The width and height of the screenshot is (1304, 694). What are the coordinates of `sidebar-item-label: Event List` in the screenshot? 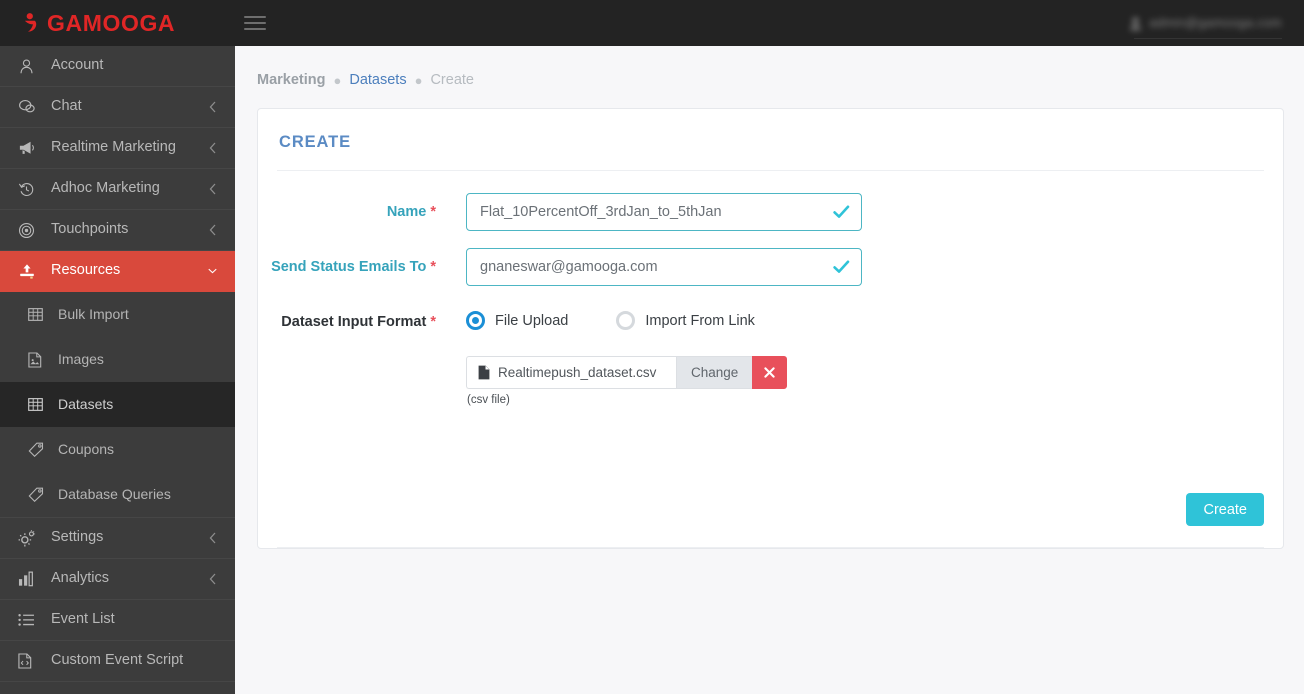 It's located at (83, 619).